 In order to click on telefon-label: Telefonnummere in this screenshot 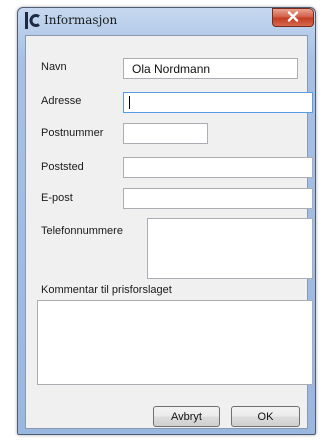, I will do `click(82, 231)`.